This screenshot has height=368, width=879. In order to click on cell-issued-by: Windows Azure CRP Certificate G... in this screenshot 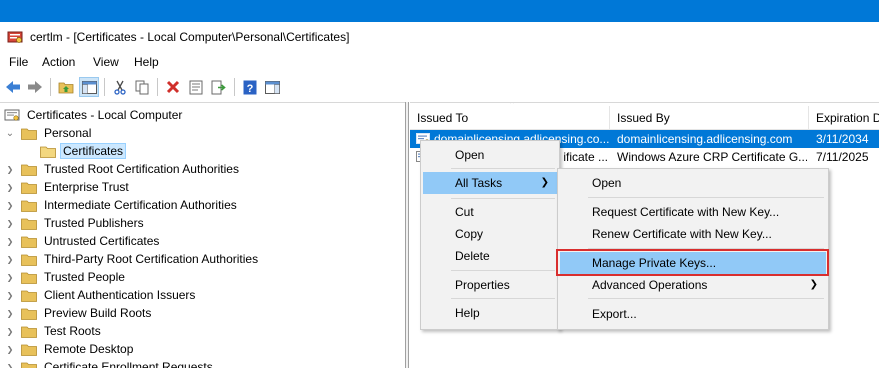, I will do `click(712, 157)`.